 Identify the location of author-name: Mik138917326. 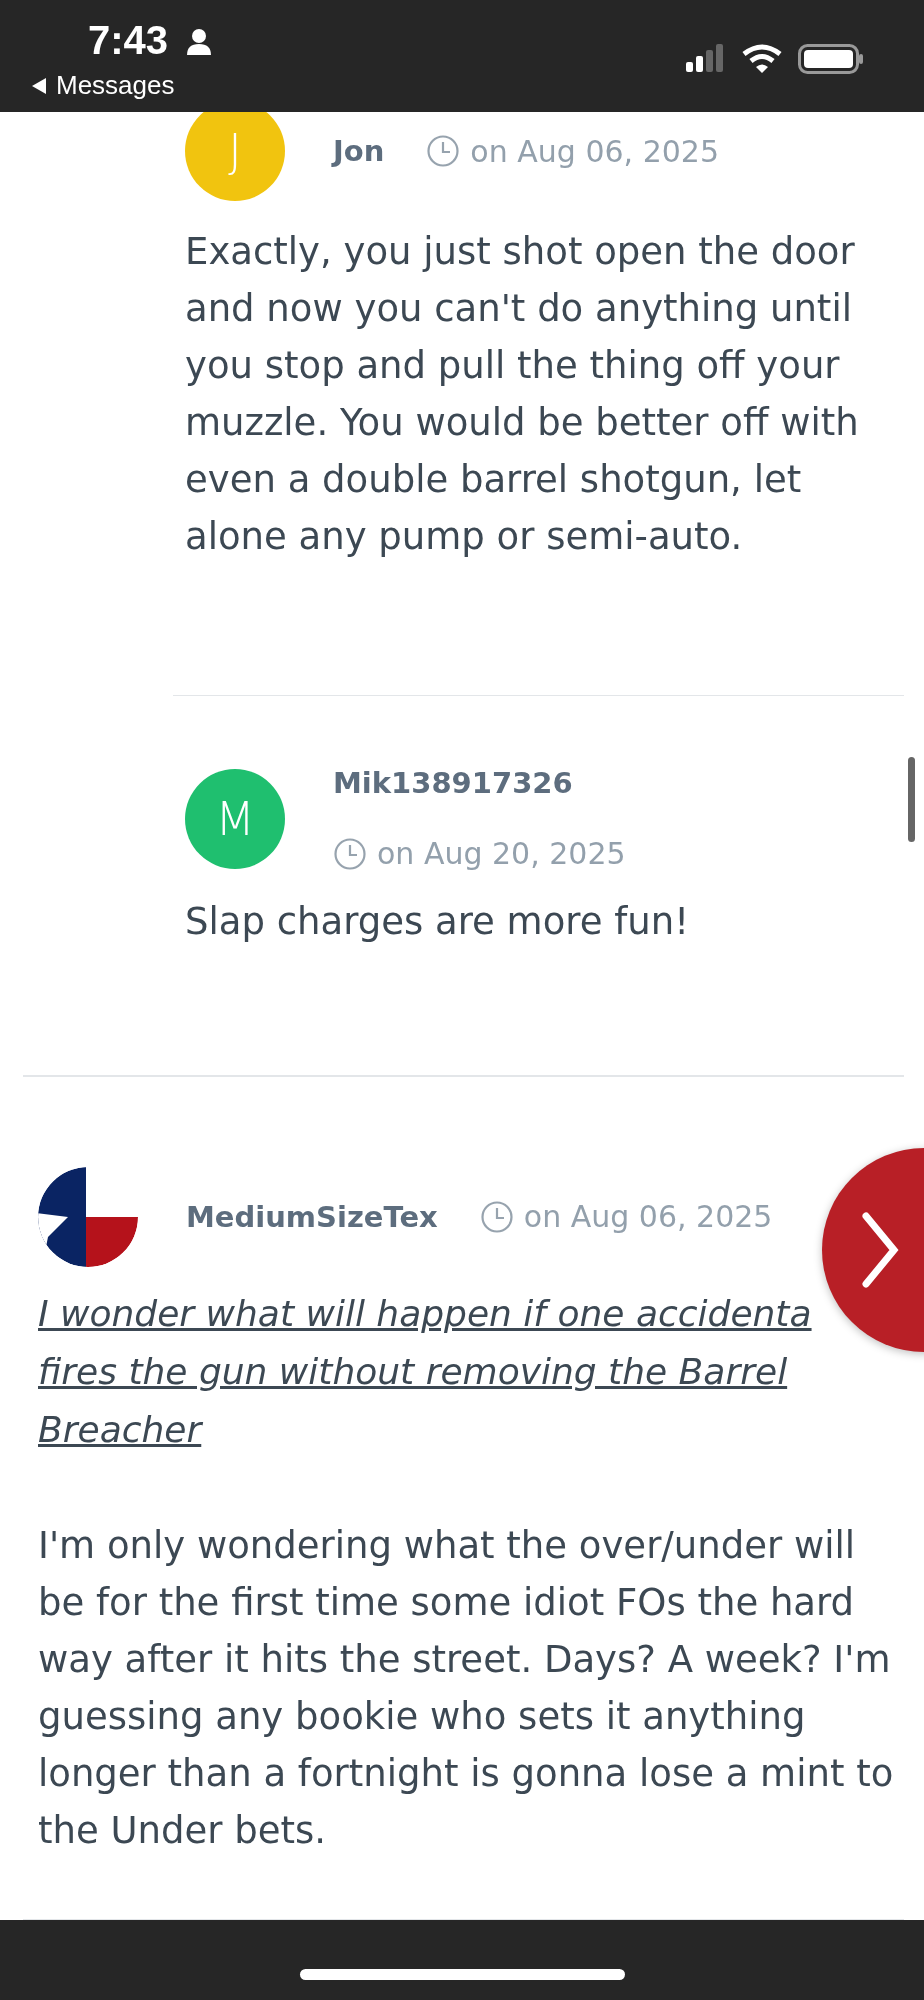
(453, 783).